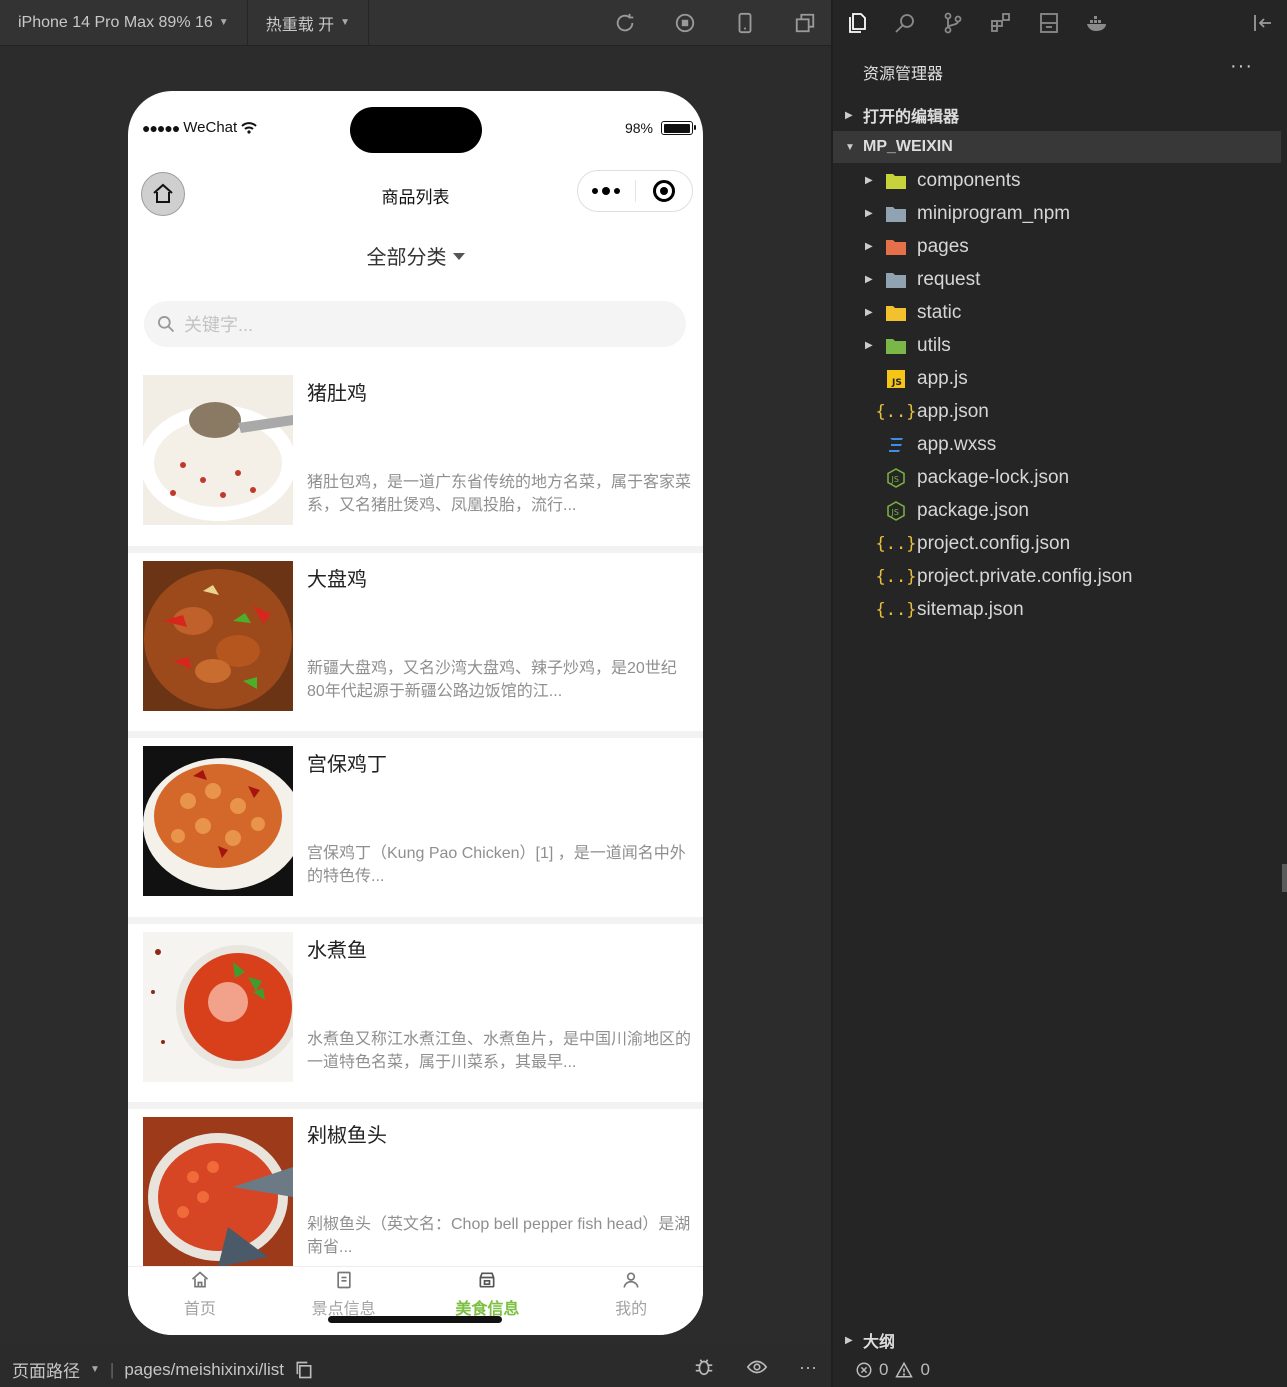 Image resolution: width=1287 pixels, height=1387 pixels. I want to click on signal-icon: ●●●●●, so click(161, 127).